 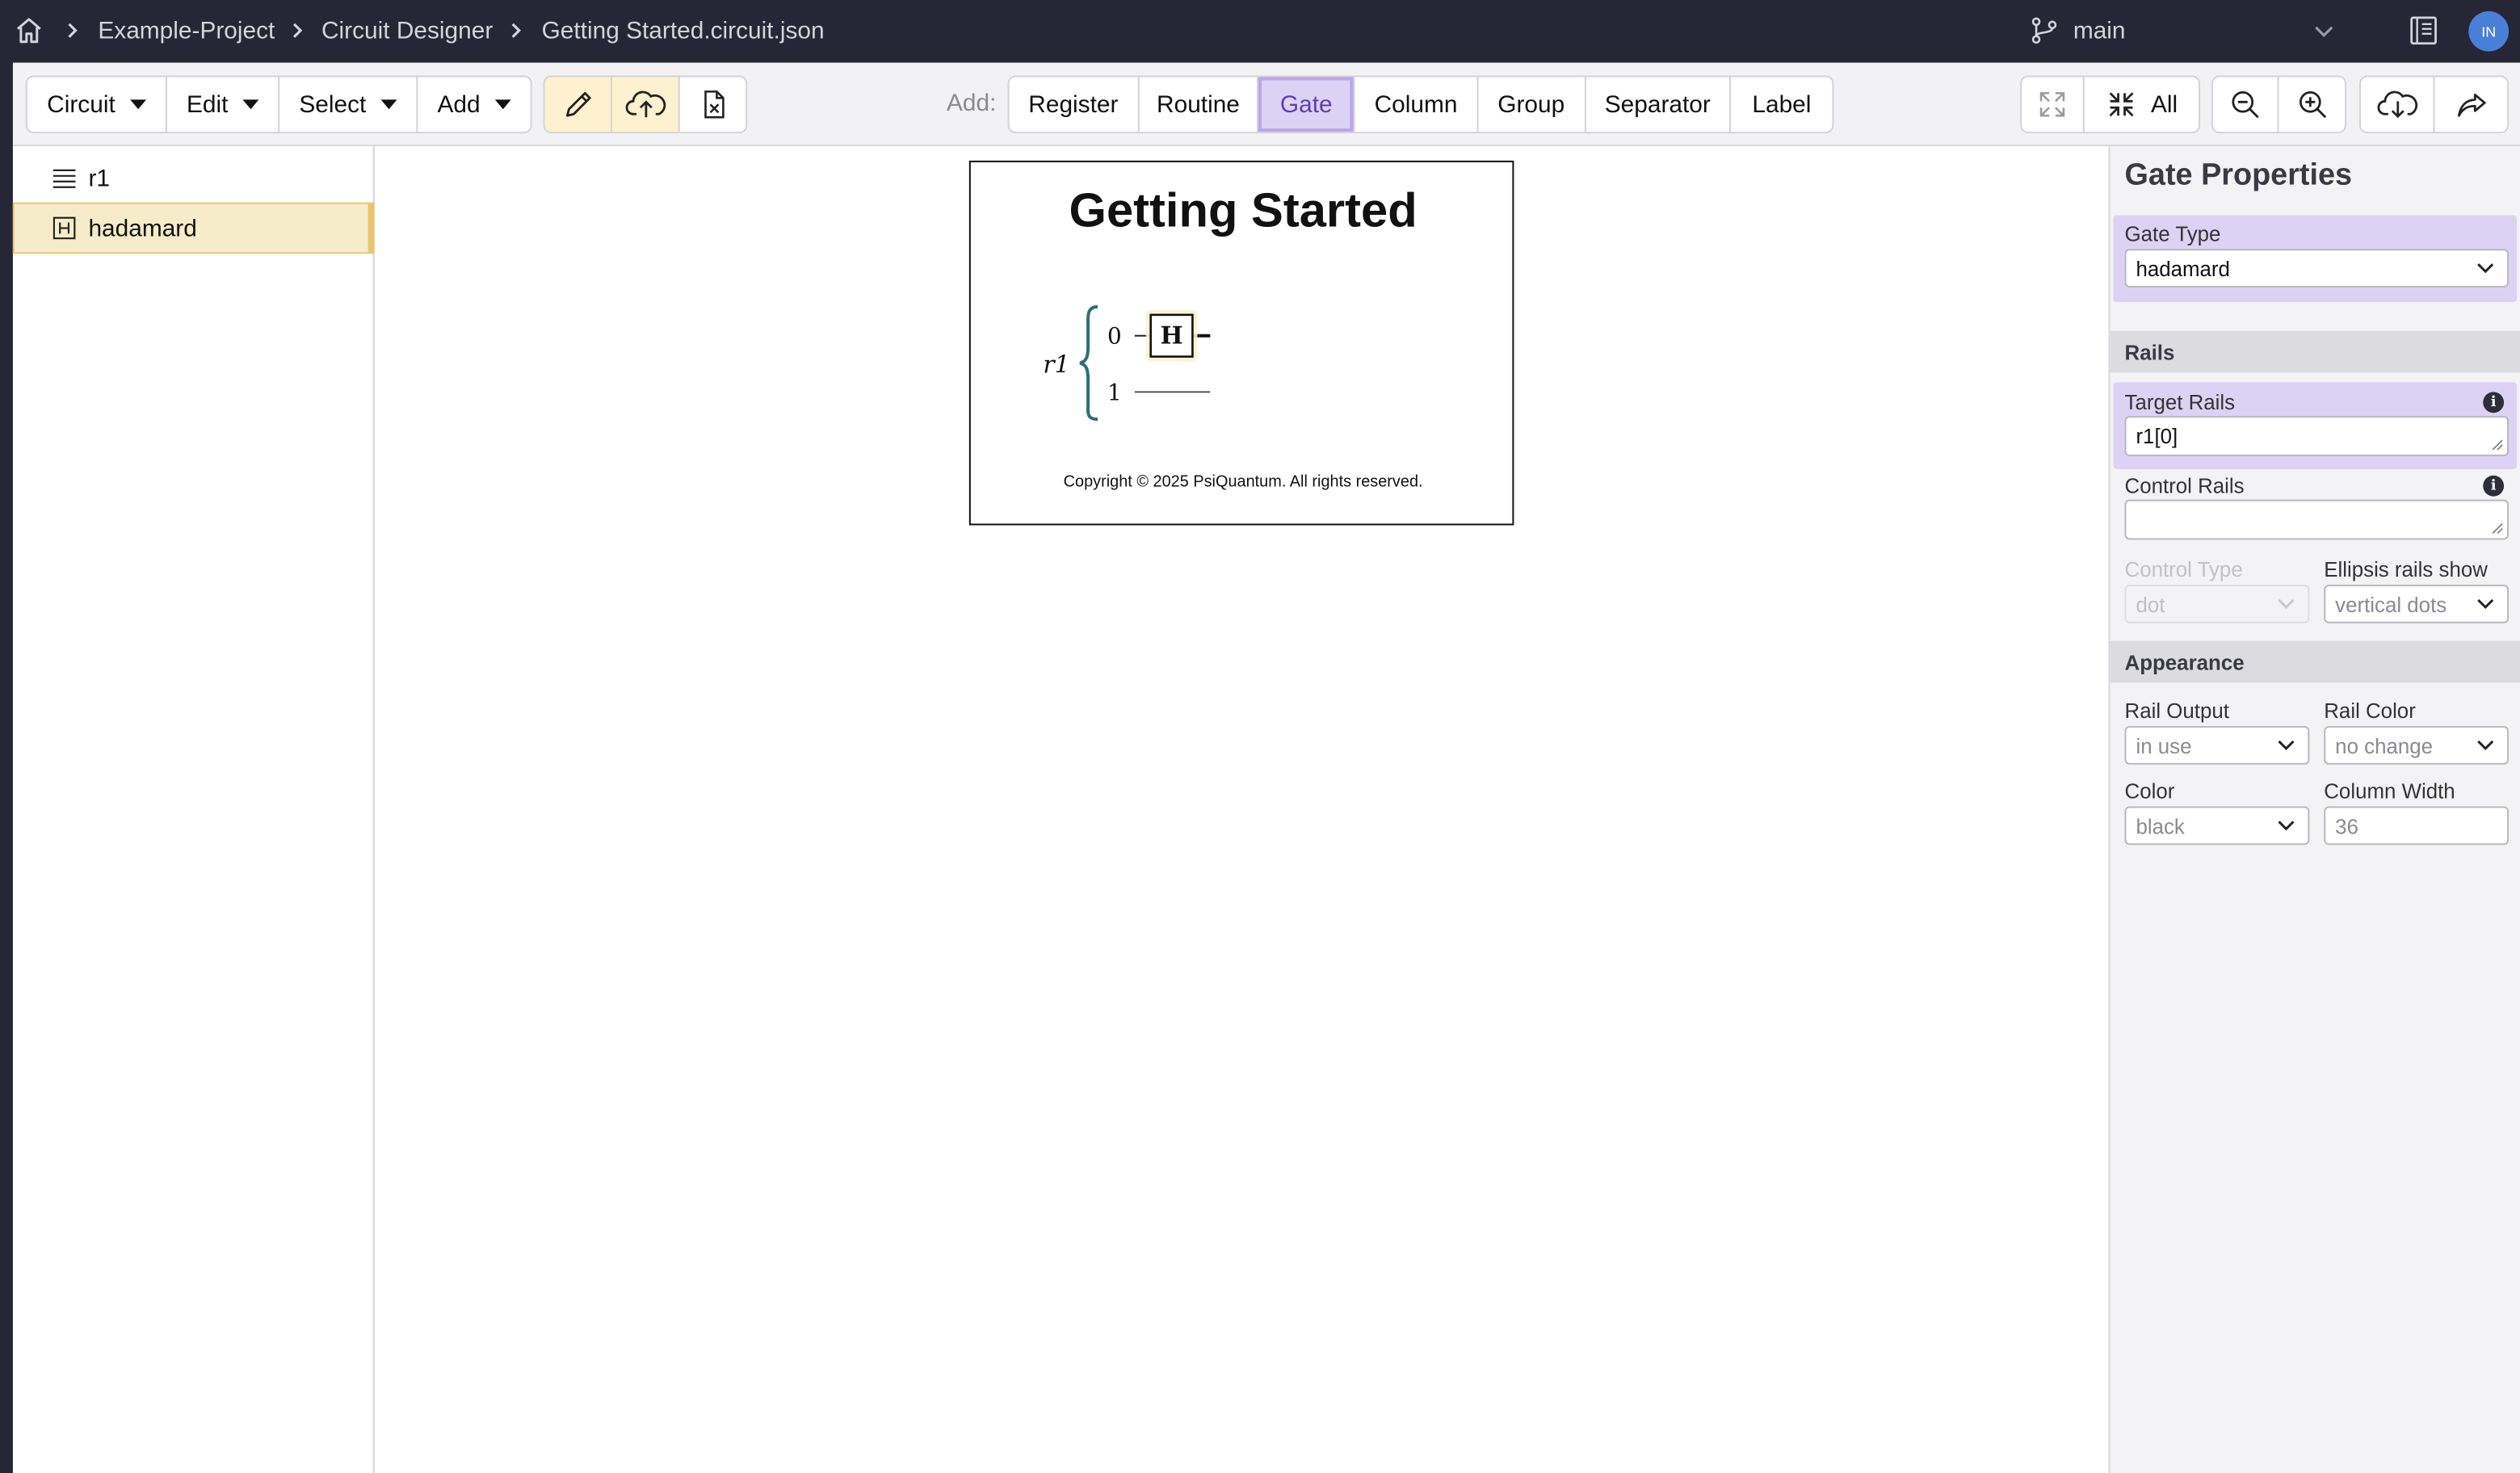 What do you see at coordinates (2417, 745) in the screenshot?
I see `rail-color-select: no change` at bounding box center [2417, 745].